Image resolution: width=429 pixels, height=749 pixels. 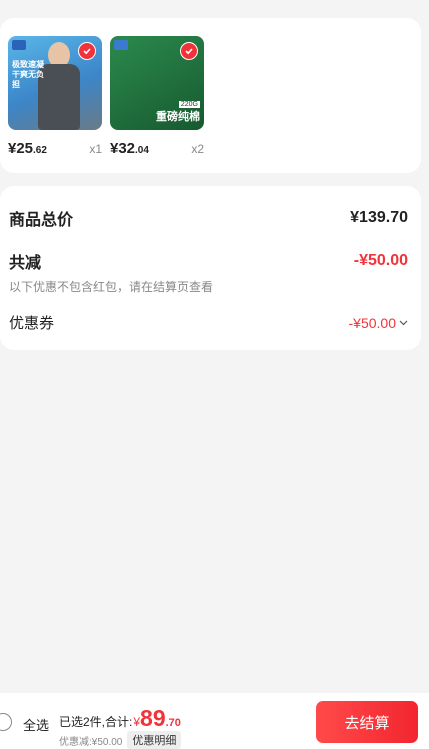 What do you see at coordinates (55, 148) in the screenshot?
I see `price-row: ¥25.62 x1` at bounding box center [55, 148].